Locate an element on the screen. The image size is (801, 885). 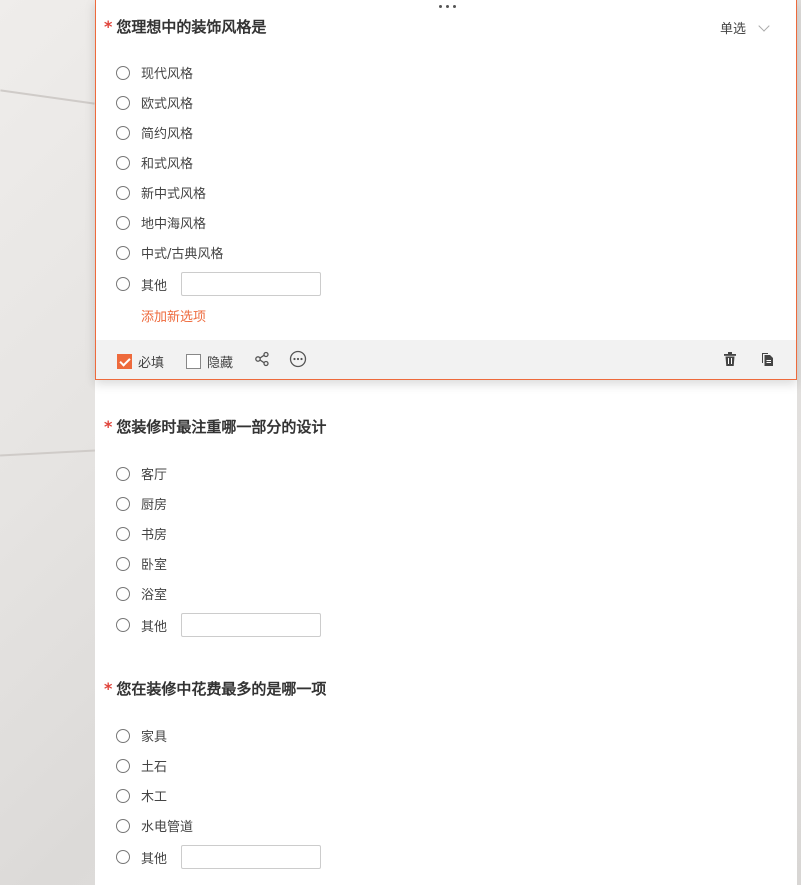
question-title: * 您在装修中花费最多的是哪一项 is located at coordinates (215, 688).